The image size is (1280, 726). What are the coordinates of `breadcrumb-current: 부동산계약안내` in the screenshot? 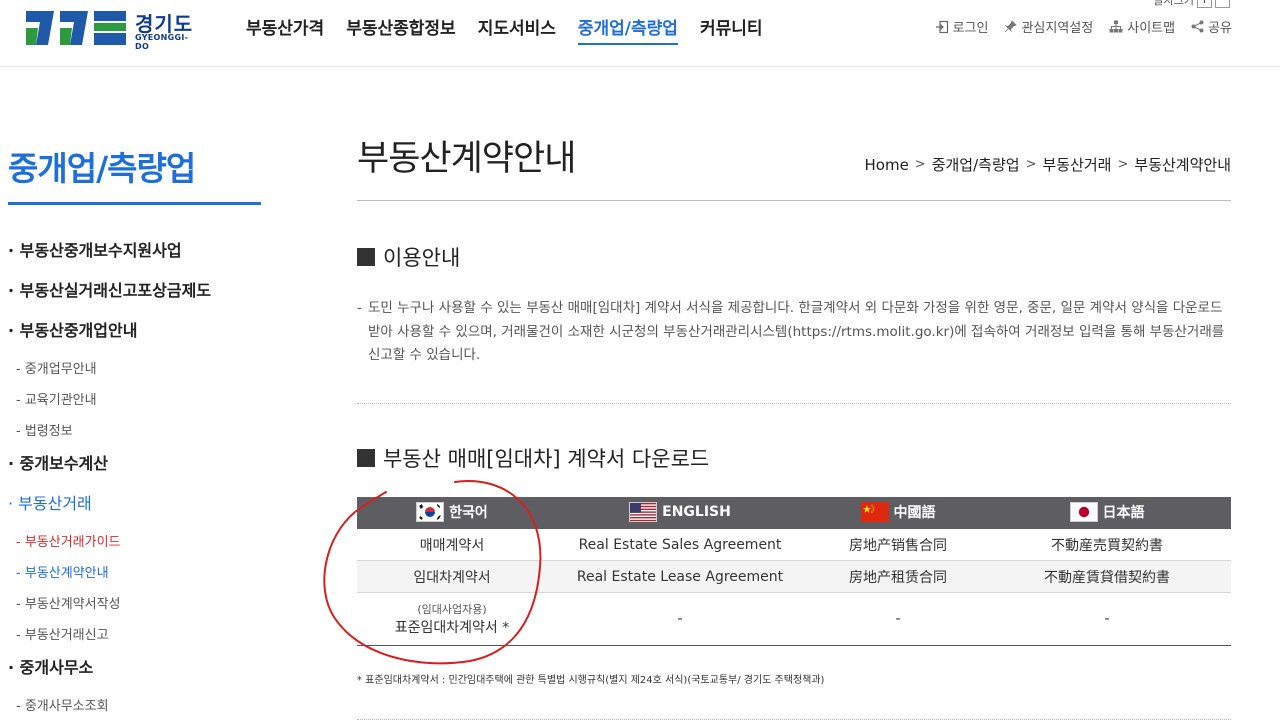 It's located at (1182, 164).